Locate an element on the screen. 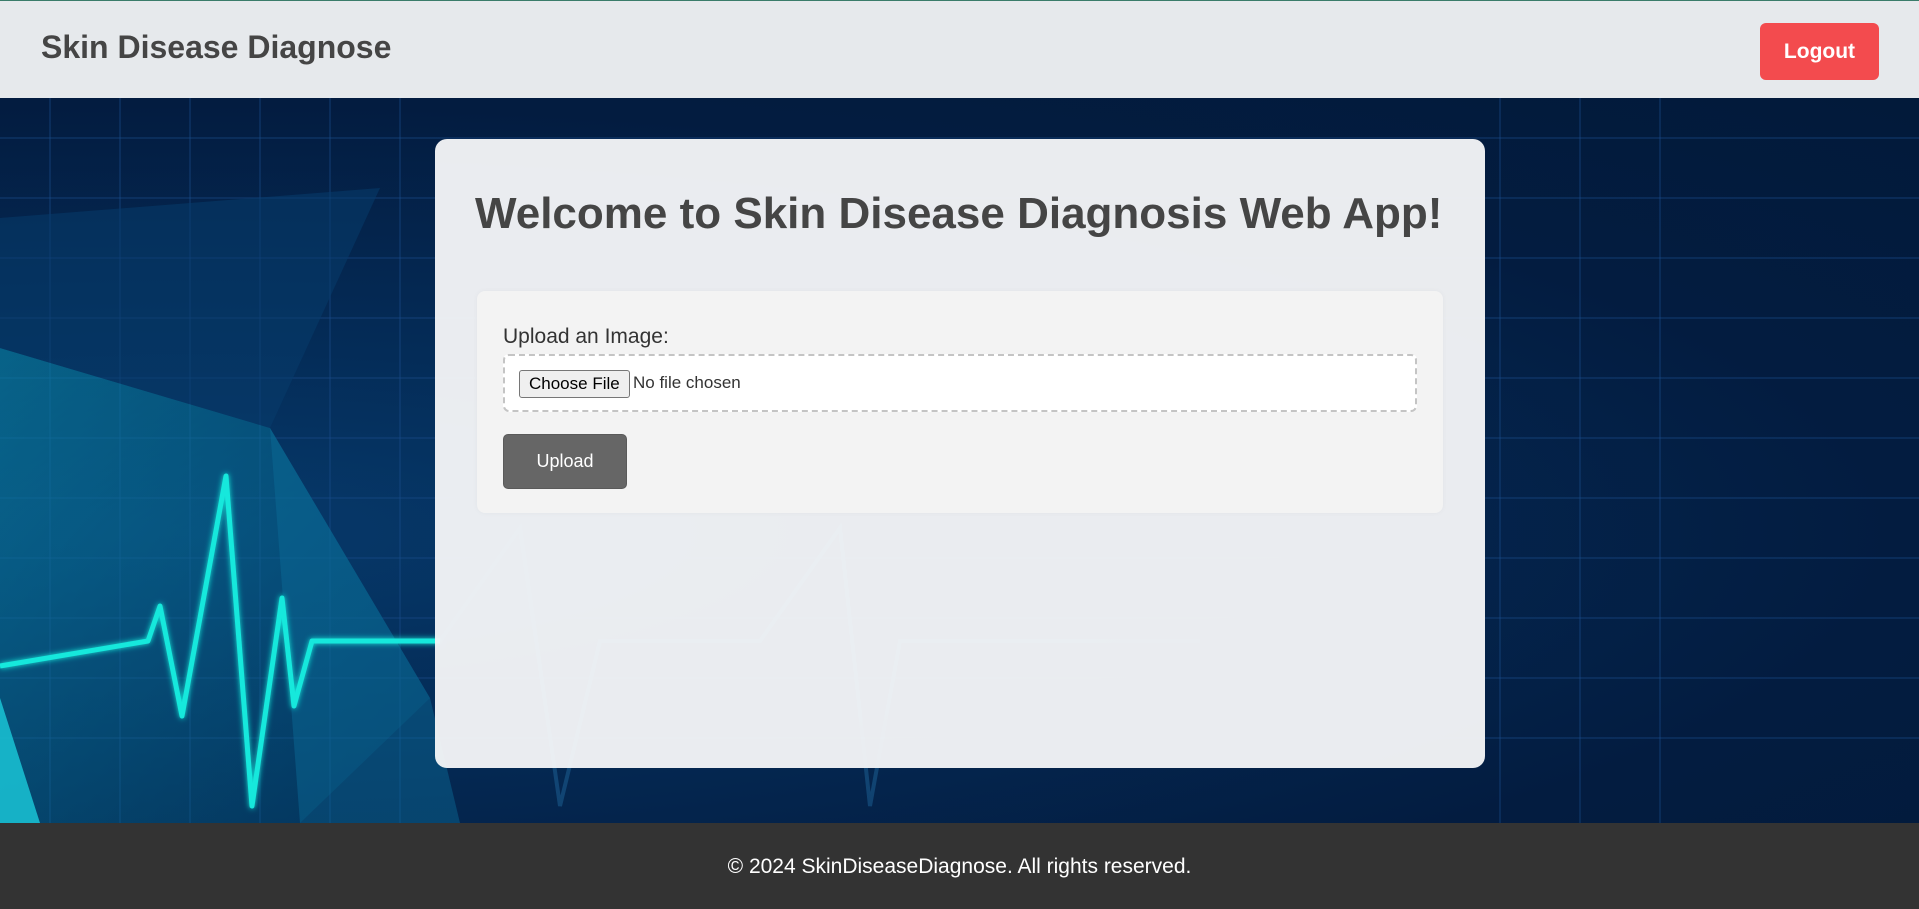  logout-button: Logout is located at coordinates (1819, 51).